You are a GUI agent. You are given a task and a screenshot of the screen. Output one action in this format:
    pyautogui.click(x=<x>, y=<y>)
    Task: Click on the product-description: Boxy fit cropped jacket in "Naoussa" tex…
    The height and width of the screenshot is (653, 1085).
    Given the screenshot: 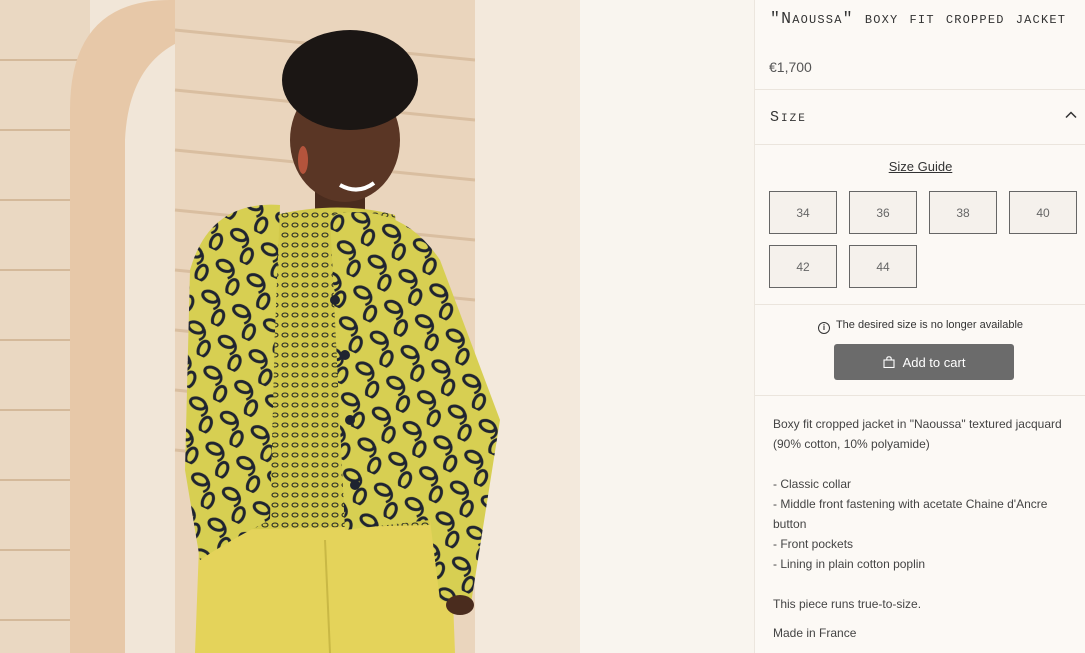 What is the action you would take?
    pyautogui.click(x=926, y=528)
    